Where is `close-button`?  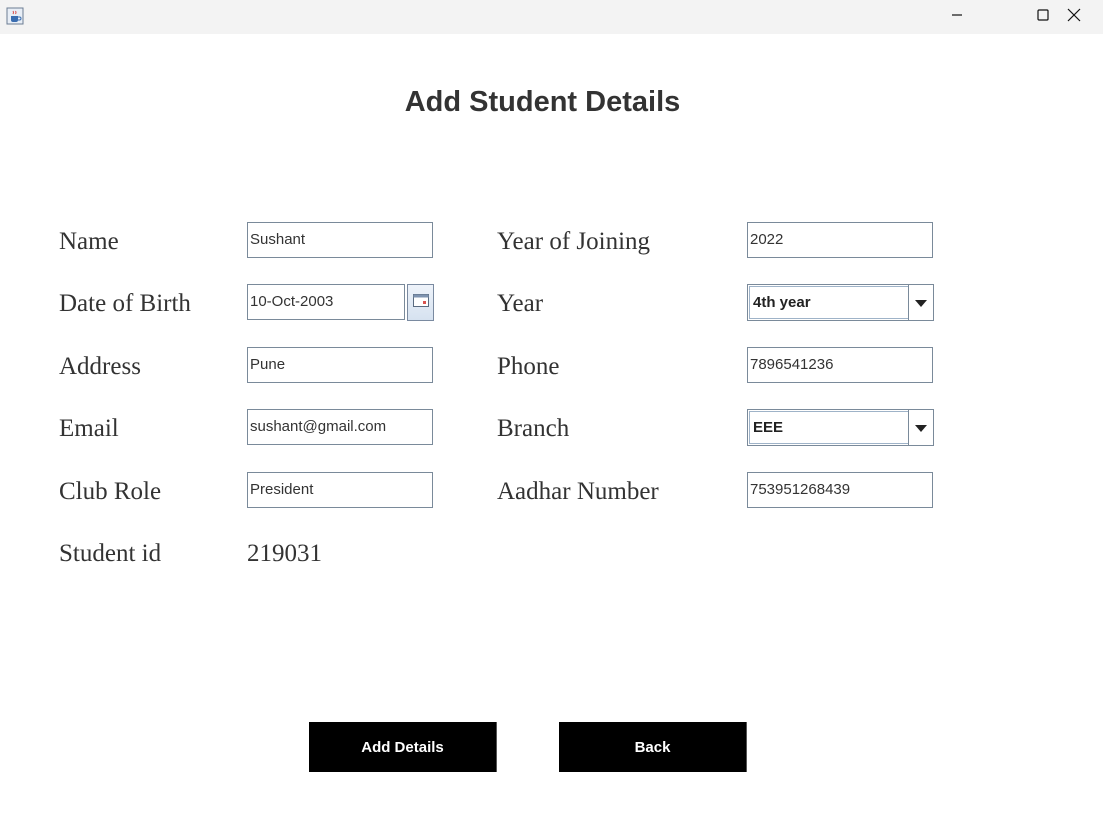 close-button is located at coordinates (1074, 17).